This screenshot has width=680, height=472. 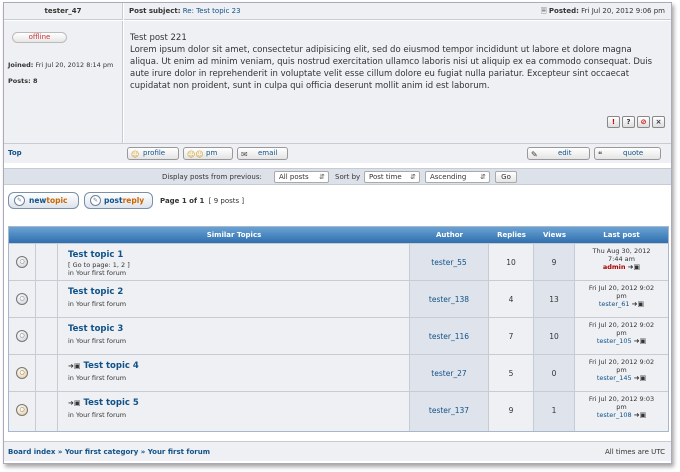 I want to click on topic-author: tester_27, so click(x=449, y=373).